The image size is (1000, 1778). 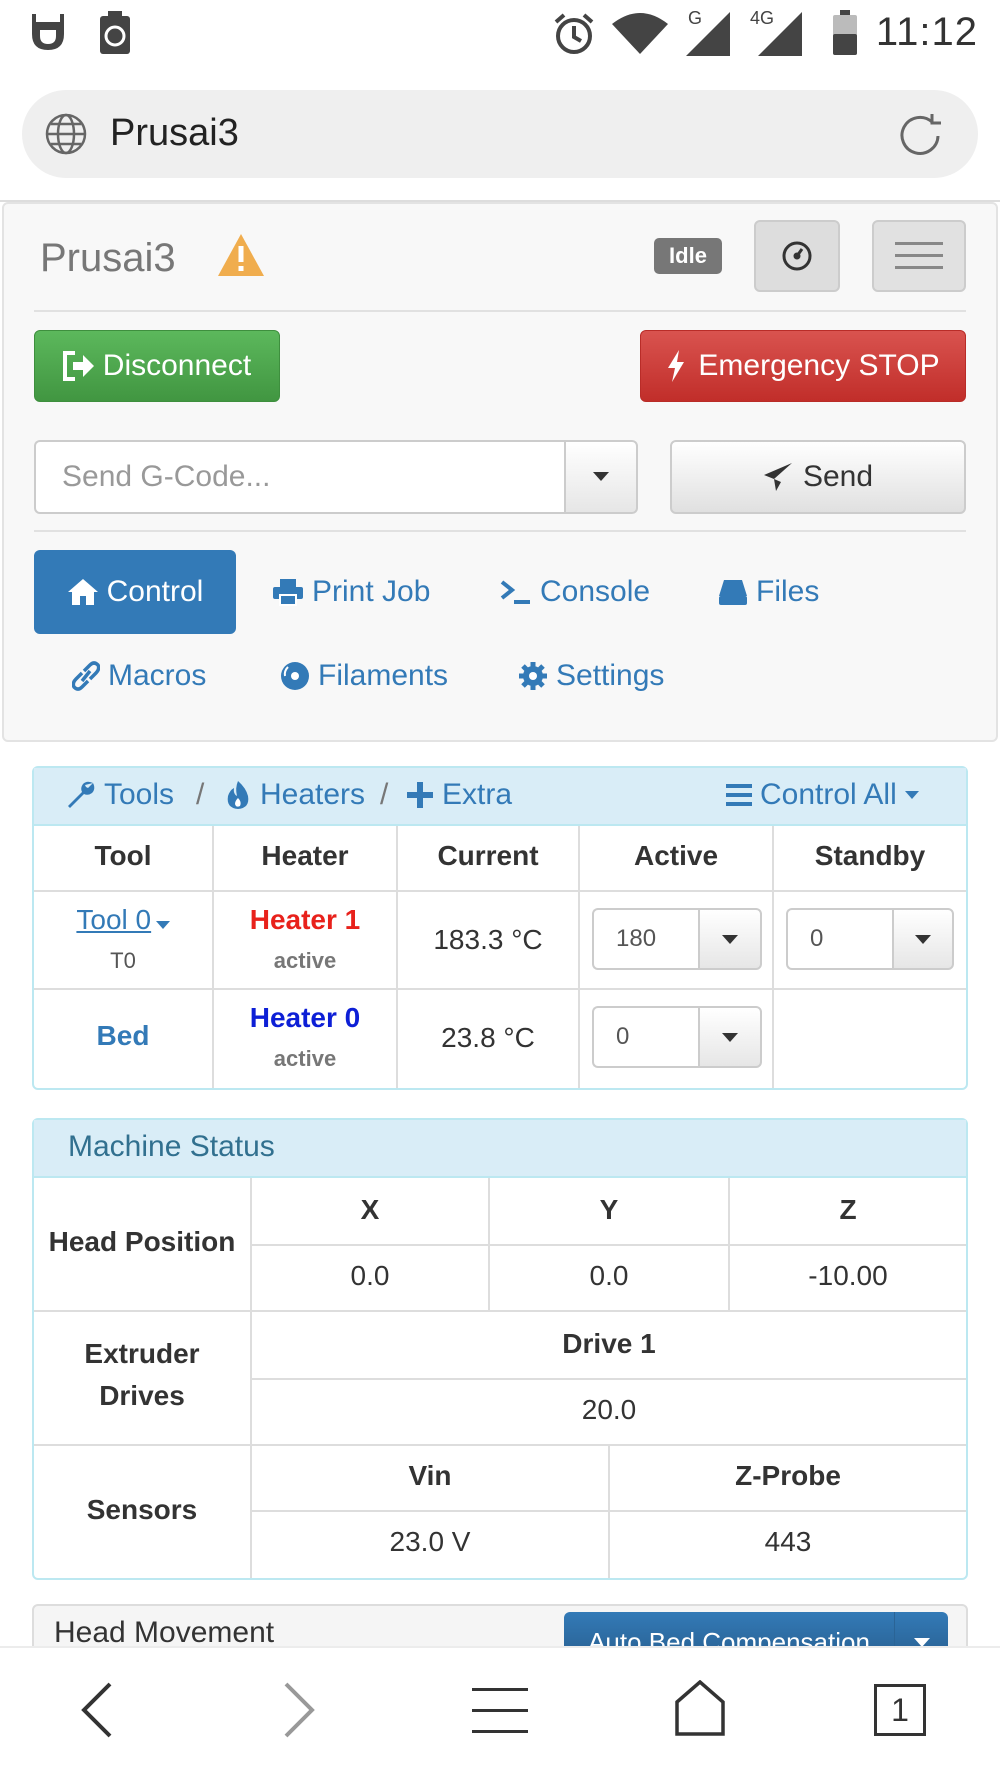 What do you see at coordinates (238, 795) in the screenshot?
I see `fire-icon` at bounding box center [238, 795].